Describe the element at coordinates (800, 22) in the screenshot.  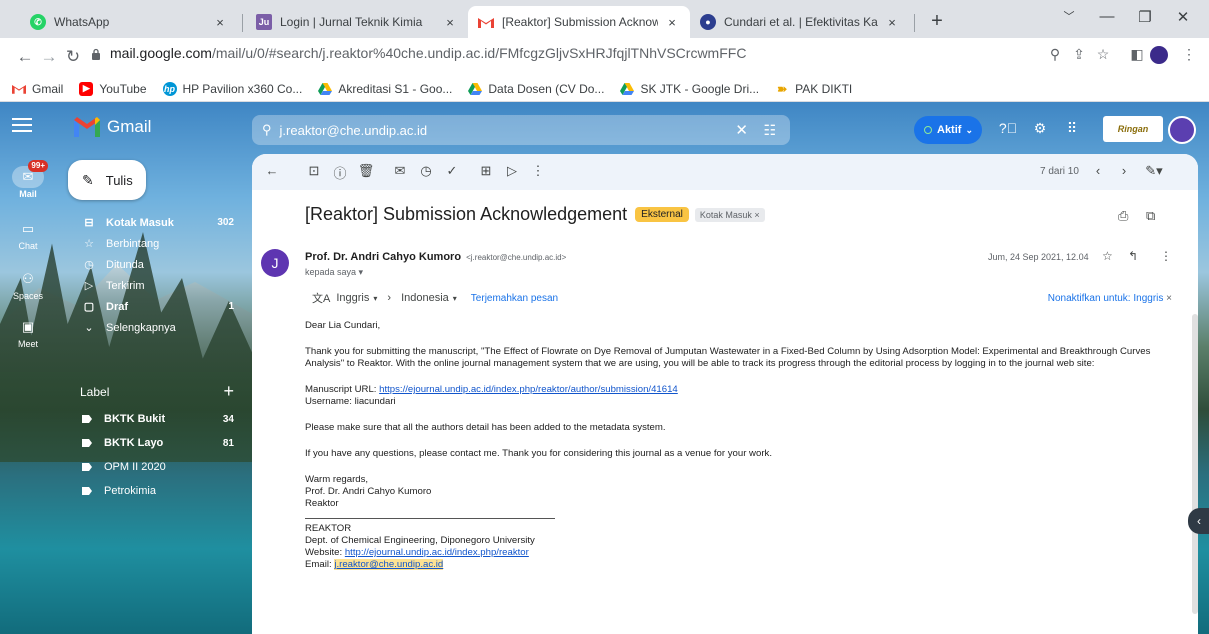
I see `tab-cundari-article: ● Cundari et al. | Efektivitas Karbon ×` at that location.